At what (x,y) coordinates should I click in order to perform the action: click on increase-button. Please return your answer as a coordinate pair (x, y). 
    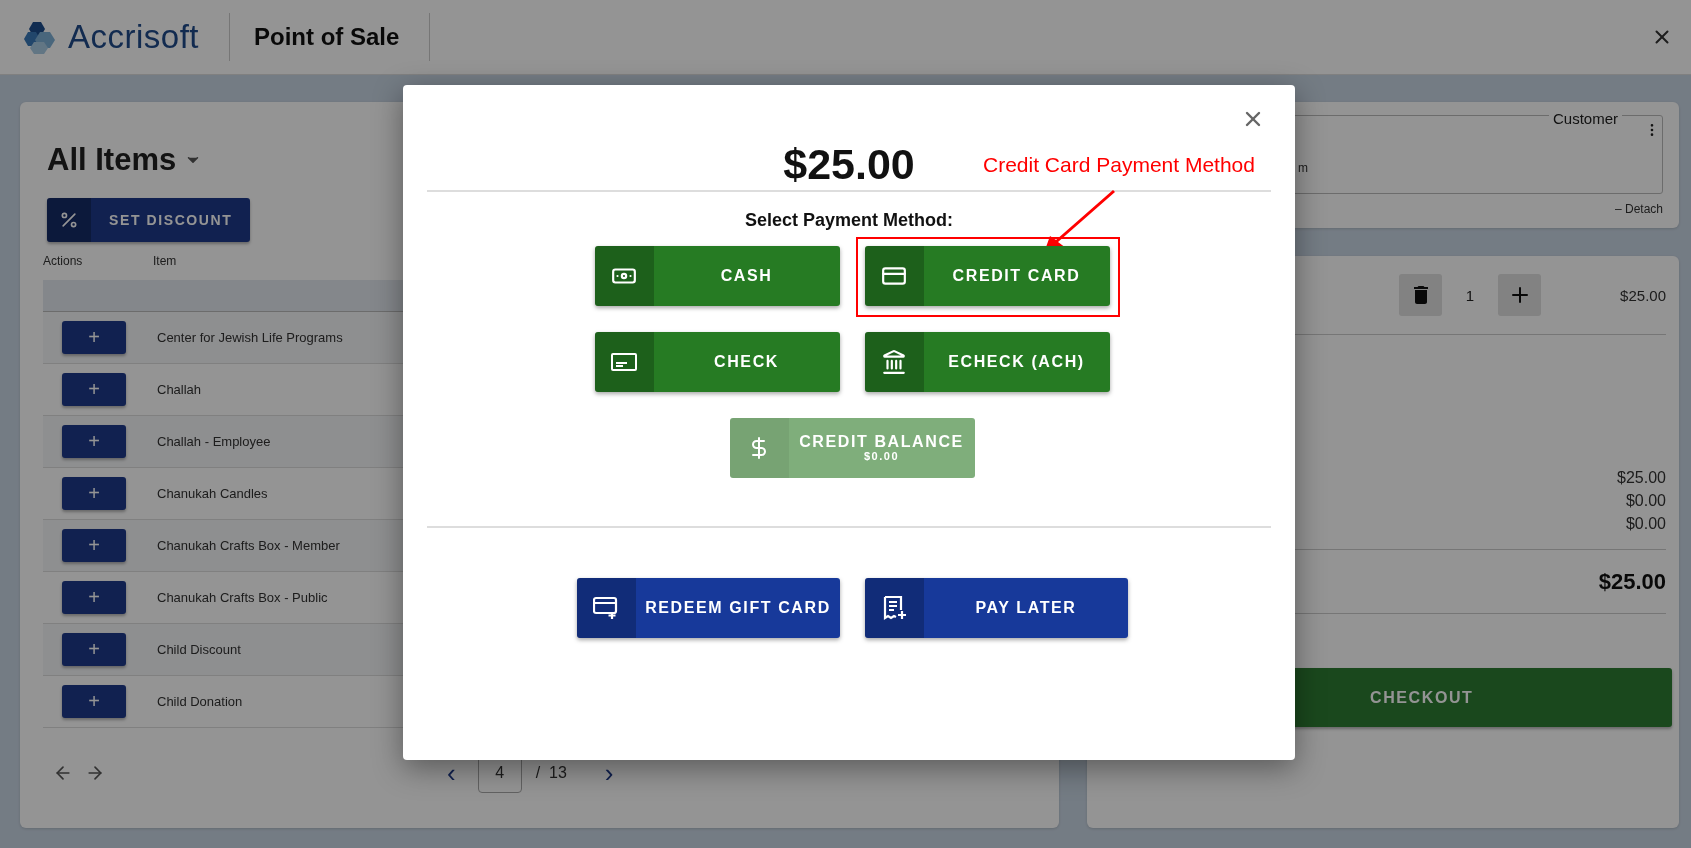
    Looking at the image, I should click on (1519, 295).